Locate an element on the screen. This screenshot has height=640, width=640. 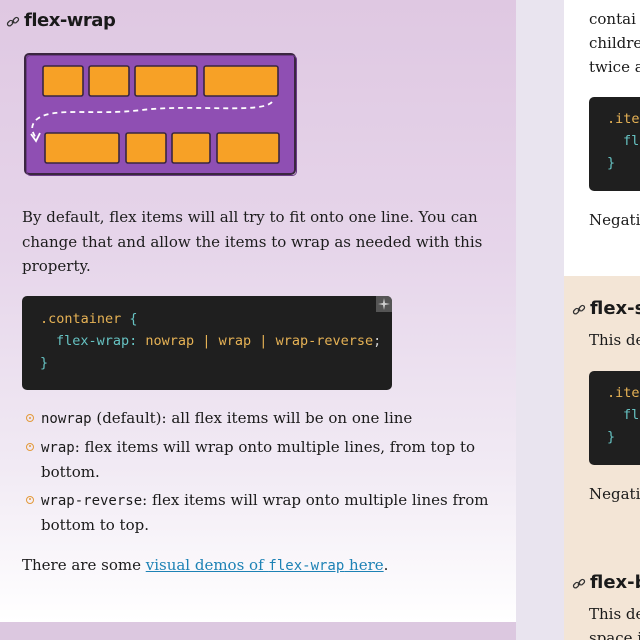
card-flex-shrink: flex-sh This de .ite fle } Negativ is located at coordinates (602, 413).